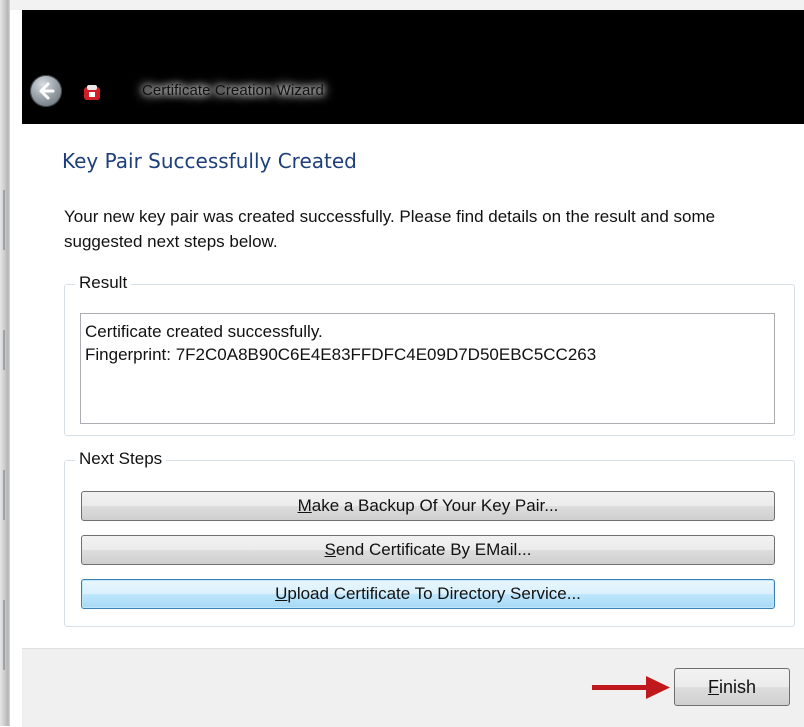 The image size is (804, 727). Describe the element at coordinates (103, 283) in the screenshot. I see `result-group-label: Result` at that location.